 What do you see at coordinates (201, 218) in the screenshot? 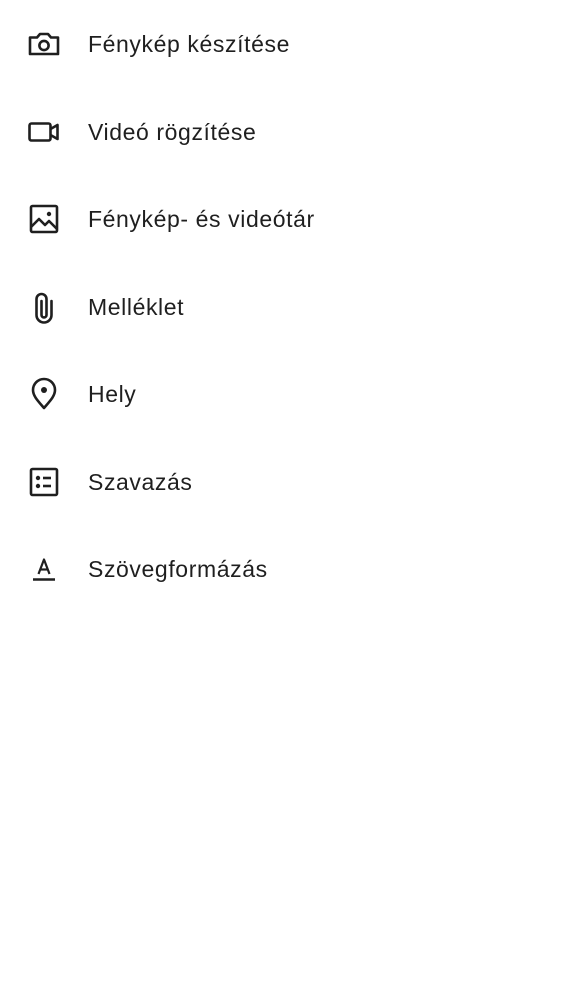
I see `menu-item-label: Fénykép- és videótár` at bounding box center [201, 218].